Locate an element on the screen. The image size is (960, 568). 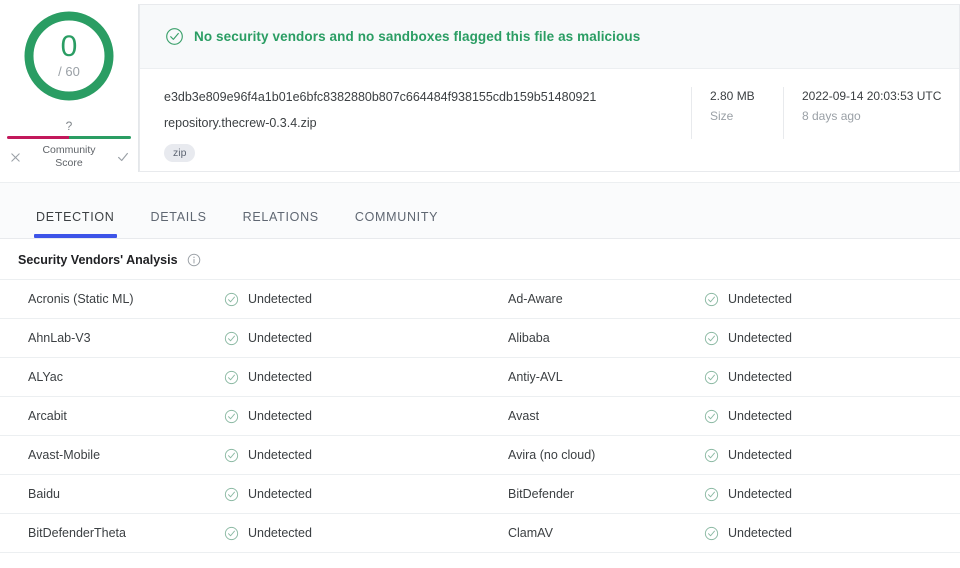
table-row: Baidu Undetected BitDefender Undetected is located at coordinates (480, 494).